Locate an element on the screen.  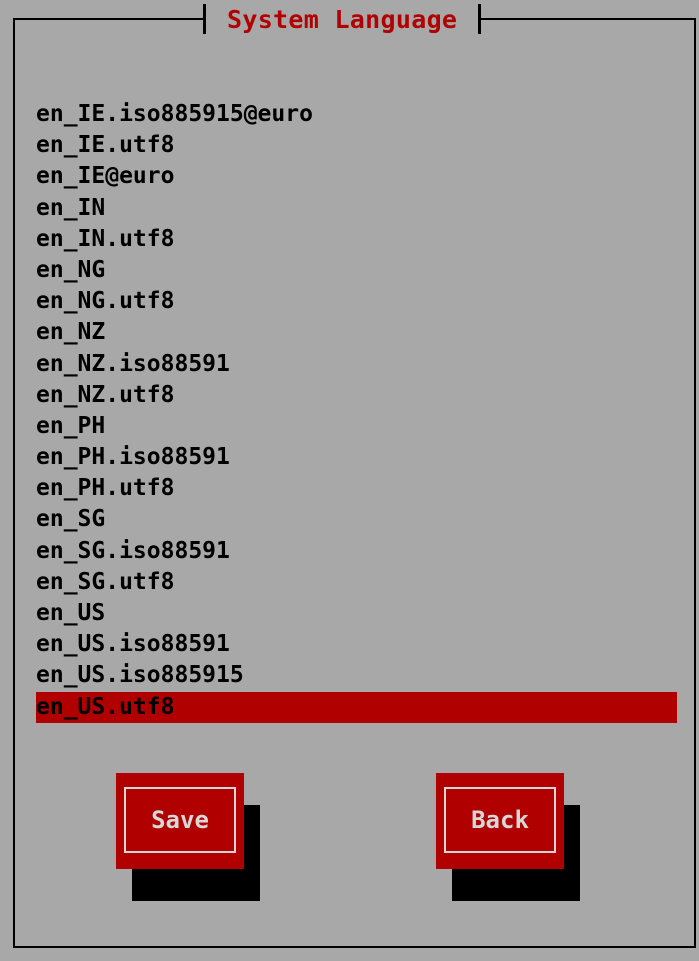
dialog-title: System Language is located at coordinates (342, 19).